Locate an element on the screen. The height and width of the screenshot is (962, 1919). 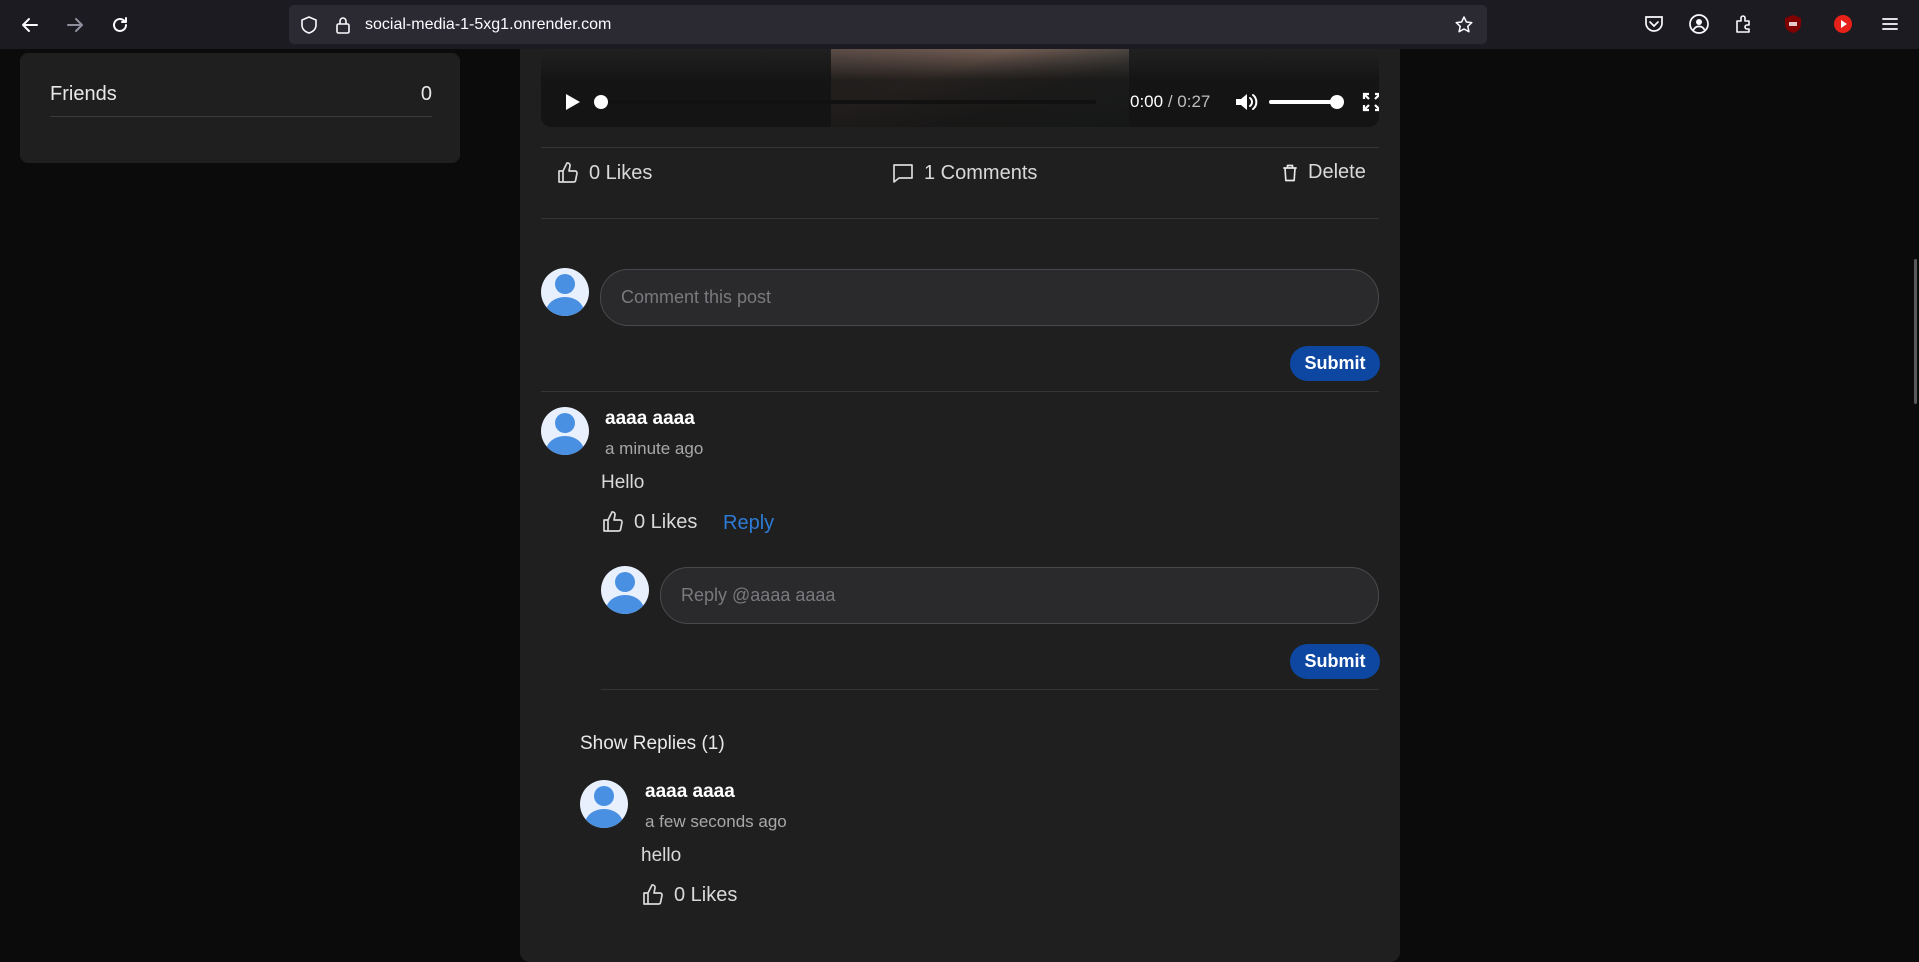
comment-likes-label: 0 Likes is located at coordinates (666, 521).